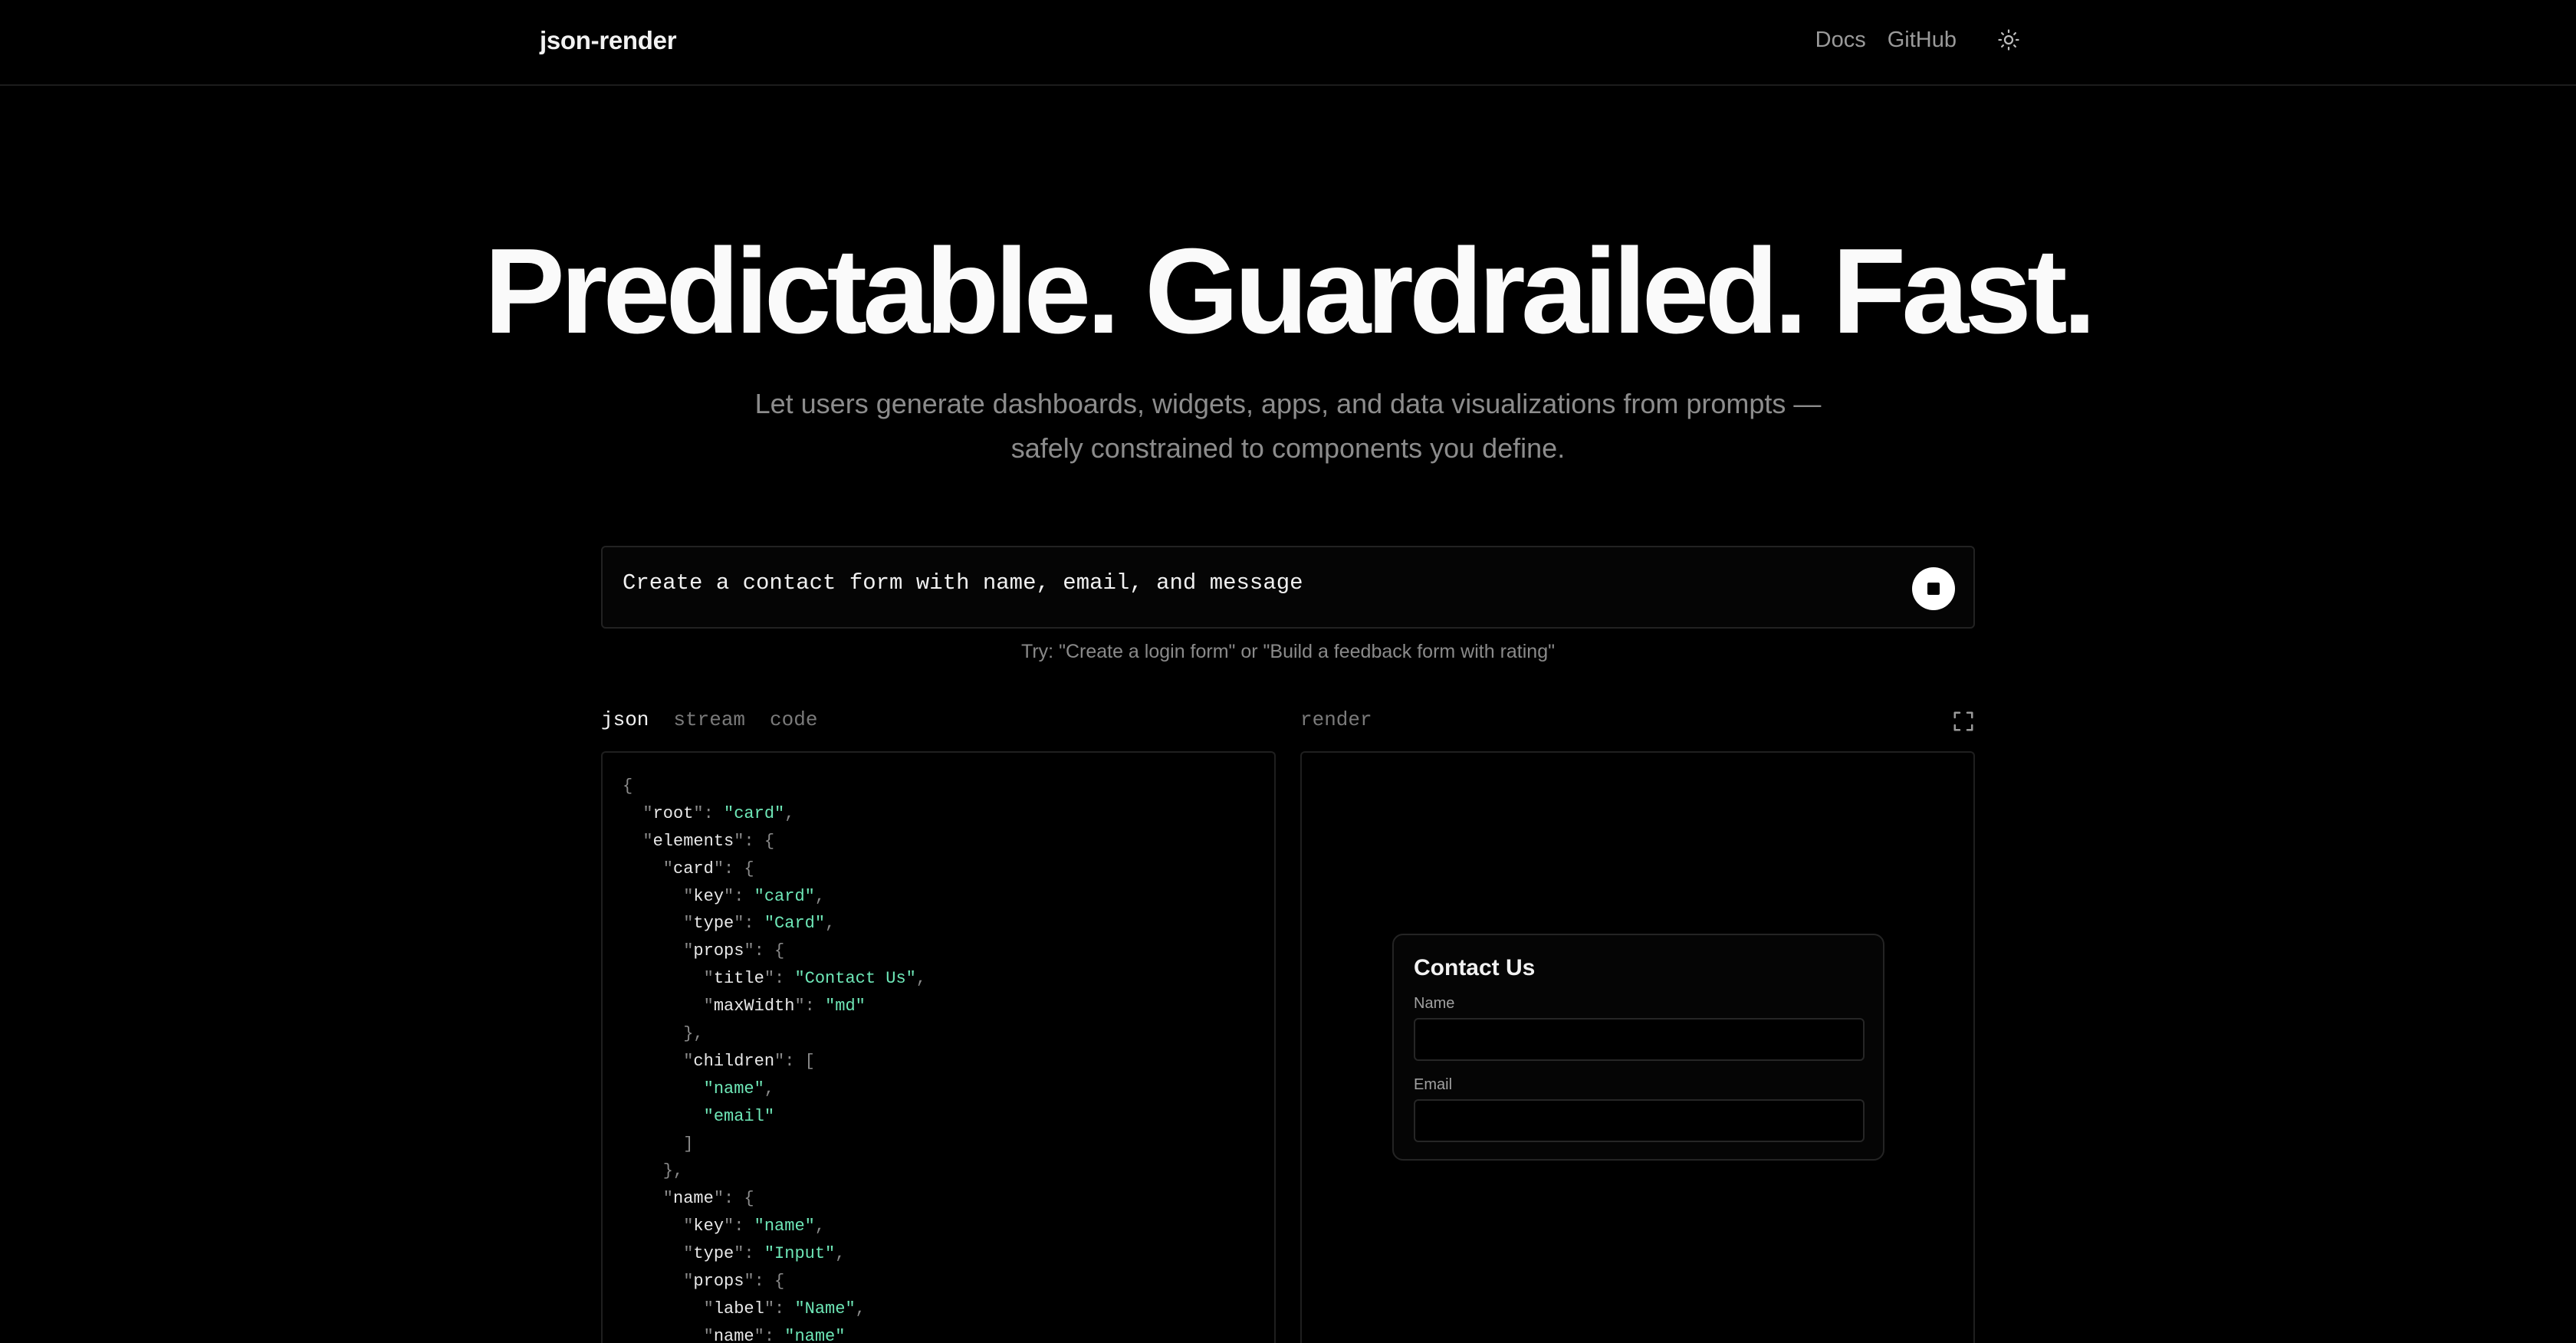 The image size is (2576, 1343). Describe the element at coordinates (724, 896) in the screenshot. I see `code-line: "key": "card",` at that location.